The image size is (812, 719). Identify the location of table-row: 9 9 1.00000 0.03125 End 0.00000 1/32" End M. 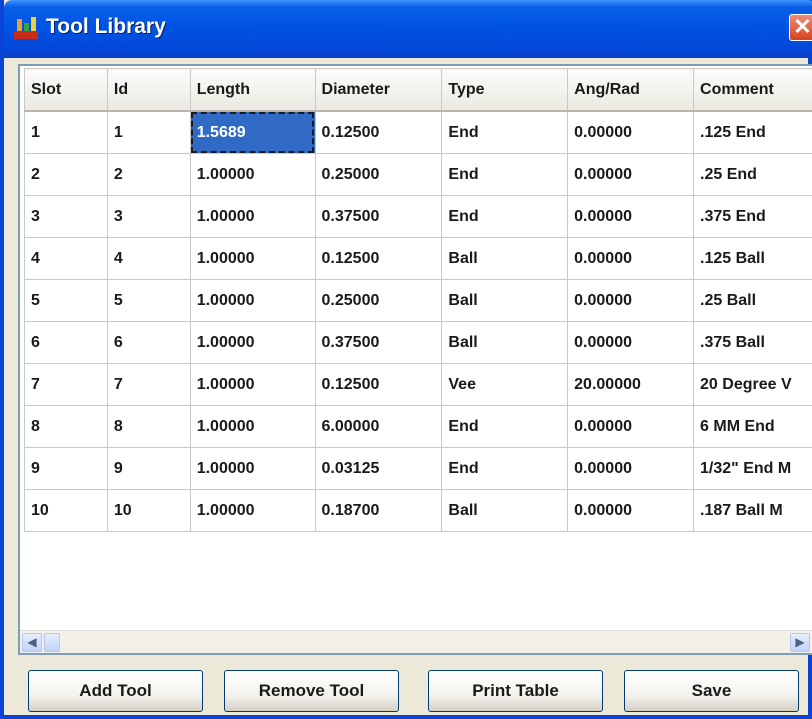
(418, 468).